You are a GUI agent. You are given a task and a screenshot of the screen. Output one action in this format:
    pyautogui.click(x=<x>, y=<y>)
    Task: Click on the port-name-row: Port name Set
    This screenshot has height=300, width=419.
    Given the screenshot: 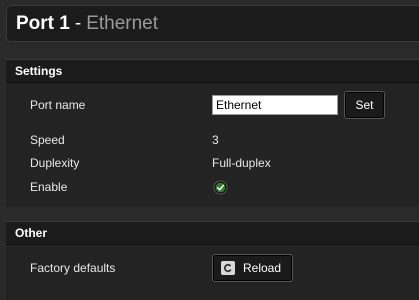 What is the action you would take?
    pyautogui.click(x=212, y=105)
    